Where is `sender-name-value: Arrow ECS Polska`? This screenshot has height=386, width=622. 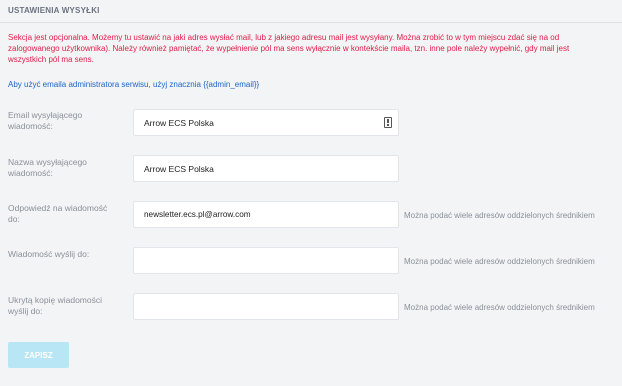
sender-name-value: Arrow ECS Polska is located at coordinates (179, 169).